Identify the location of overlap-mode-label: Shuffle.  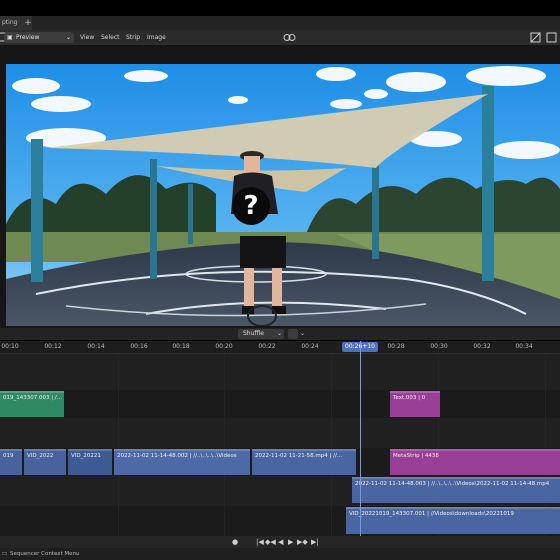
(253, 333).